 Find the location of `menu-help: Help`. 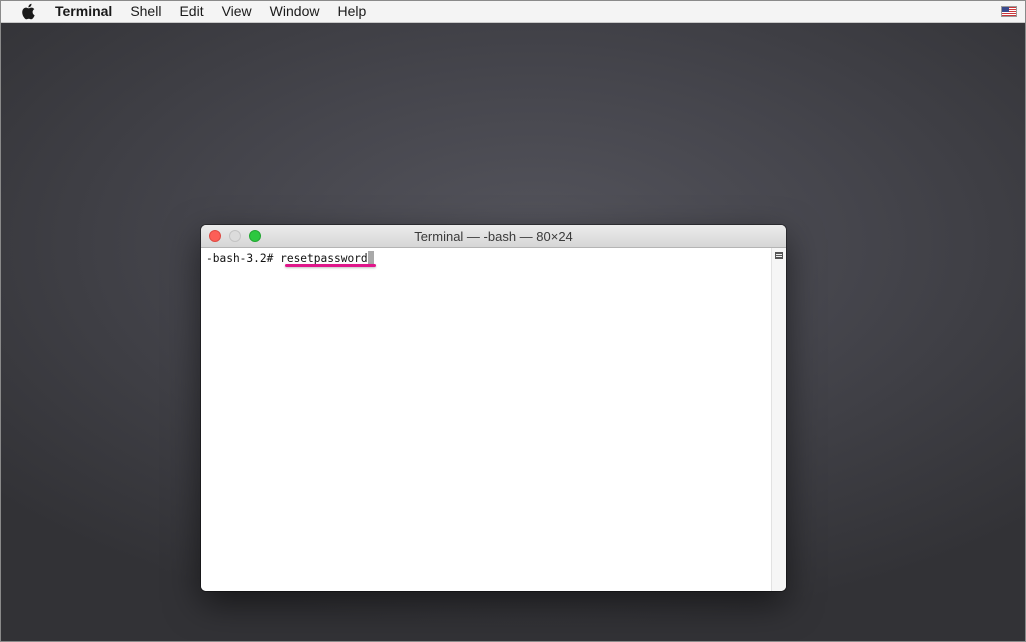

menu-help: Help is located at coordinates (351, 11).